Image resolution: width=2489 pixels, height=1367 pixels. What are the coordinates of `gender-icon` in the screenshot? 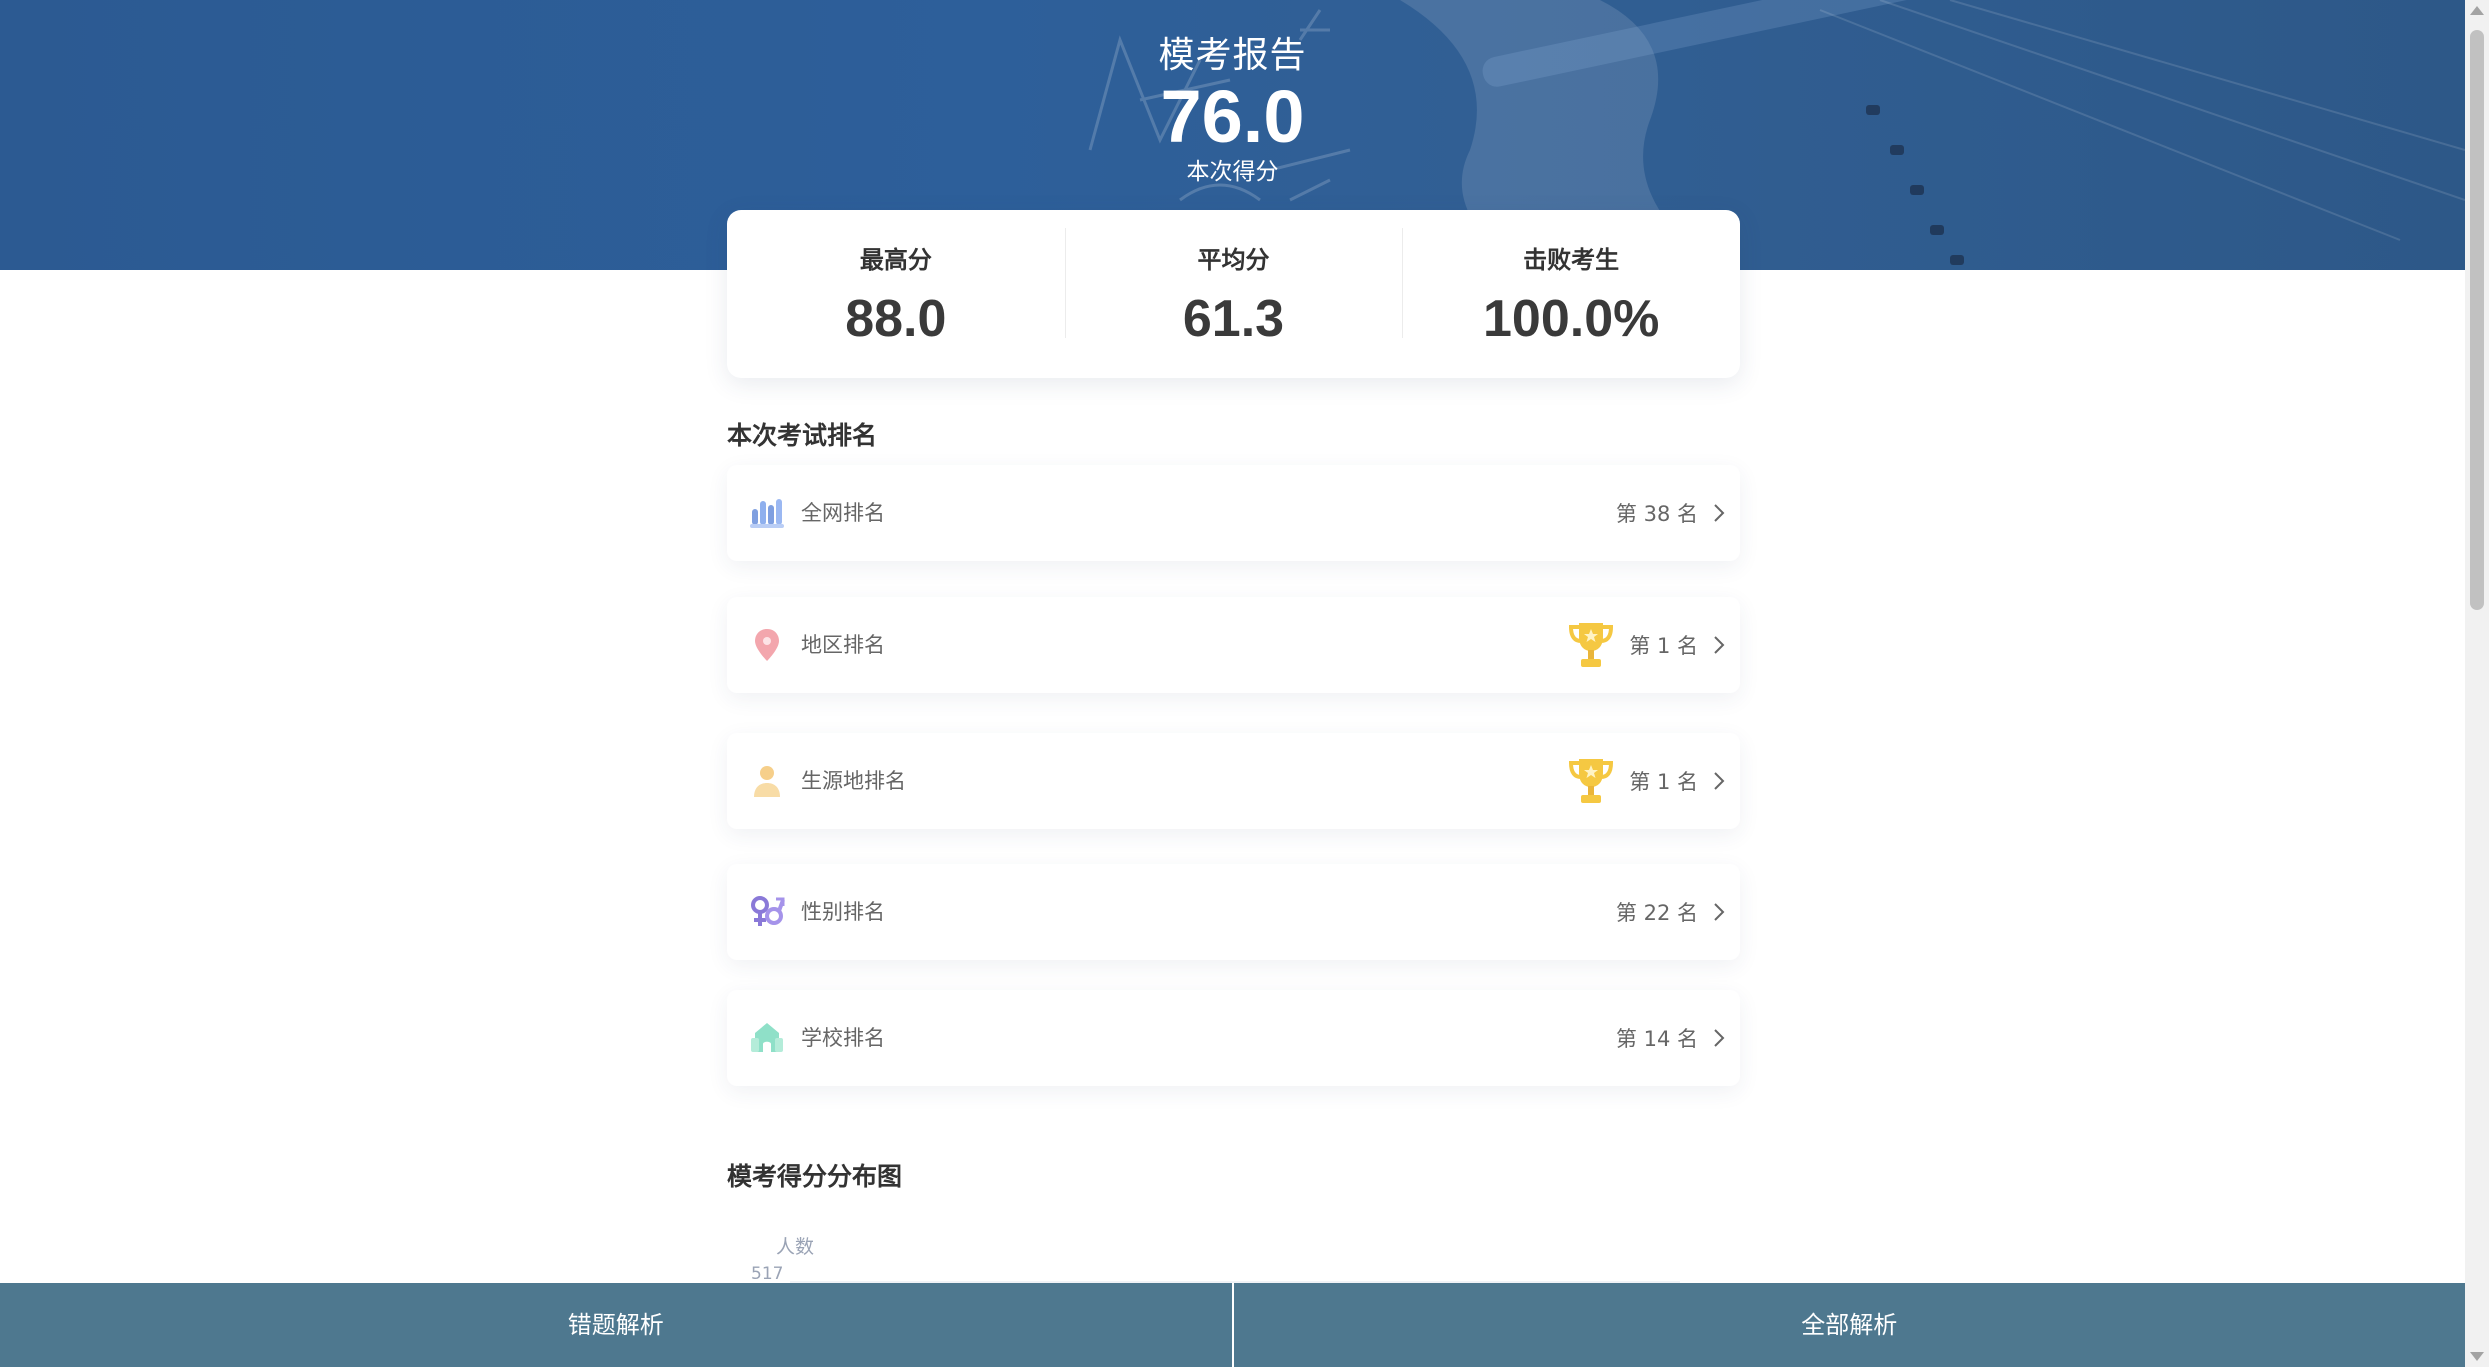 It's located at (768, 911).